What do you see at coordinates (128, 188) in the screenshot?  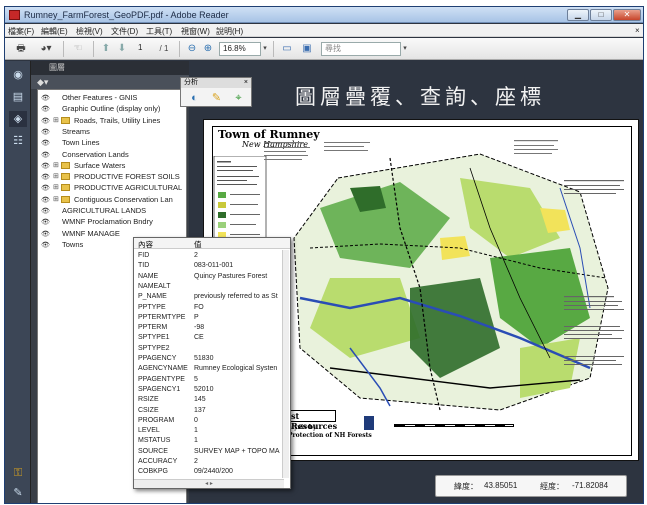 I see `layer-label: PRODUCTIVE AGRICULTURAL` at bounding box center [128, 188].